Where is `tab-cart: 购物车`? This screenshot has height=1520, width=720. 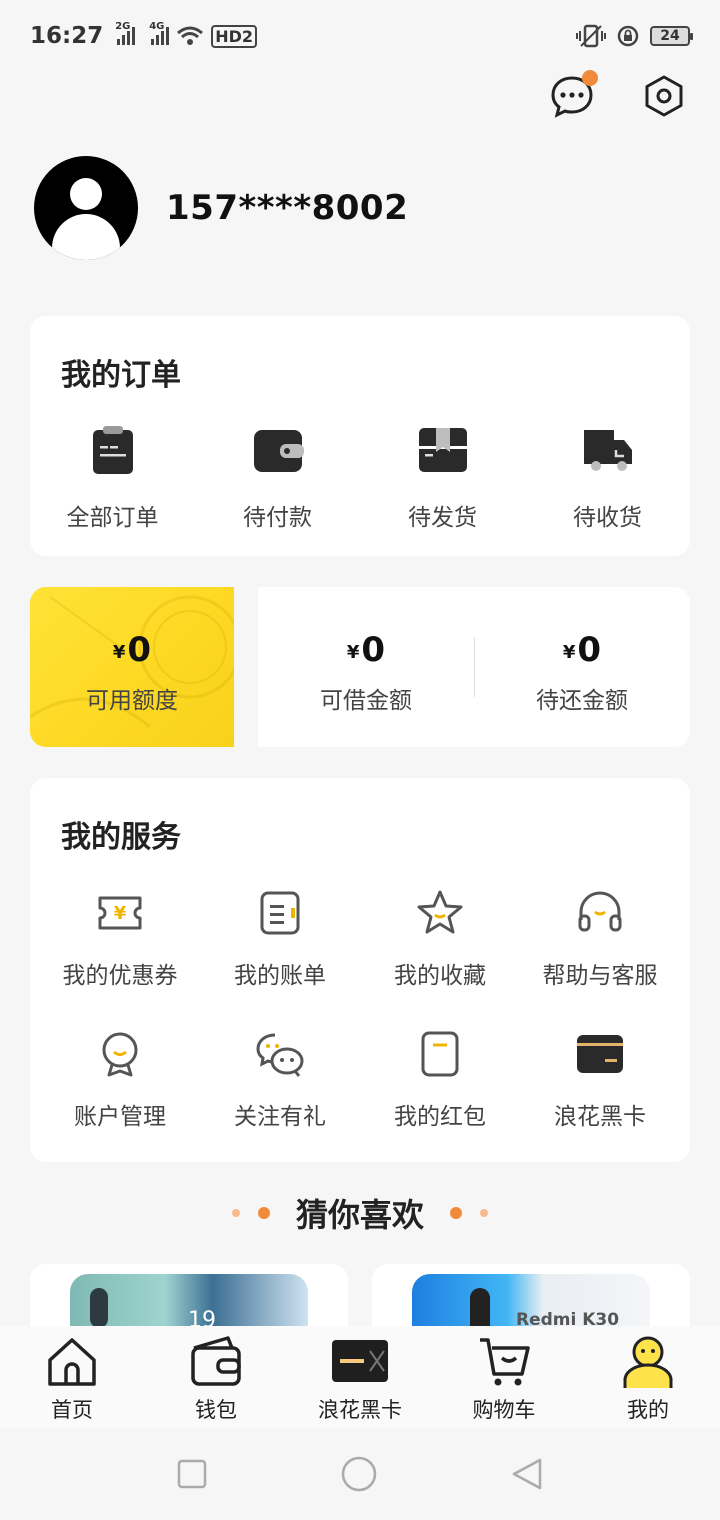
tab-cart: 购物车 is located at coordinates (504, 1377).